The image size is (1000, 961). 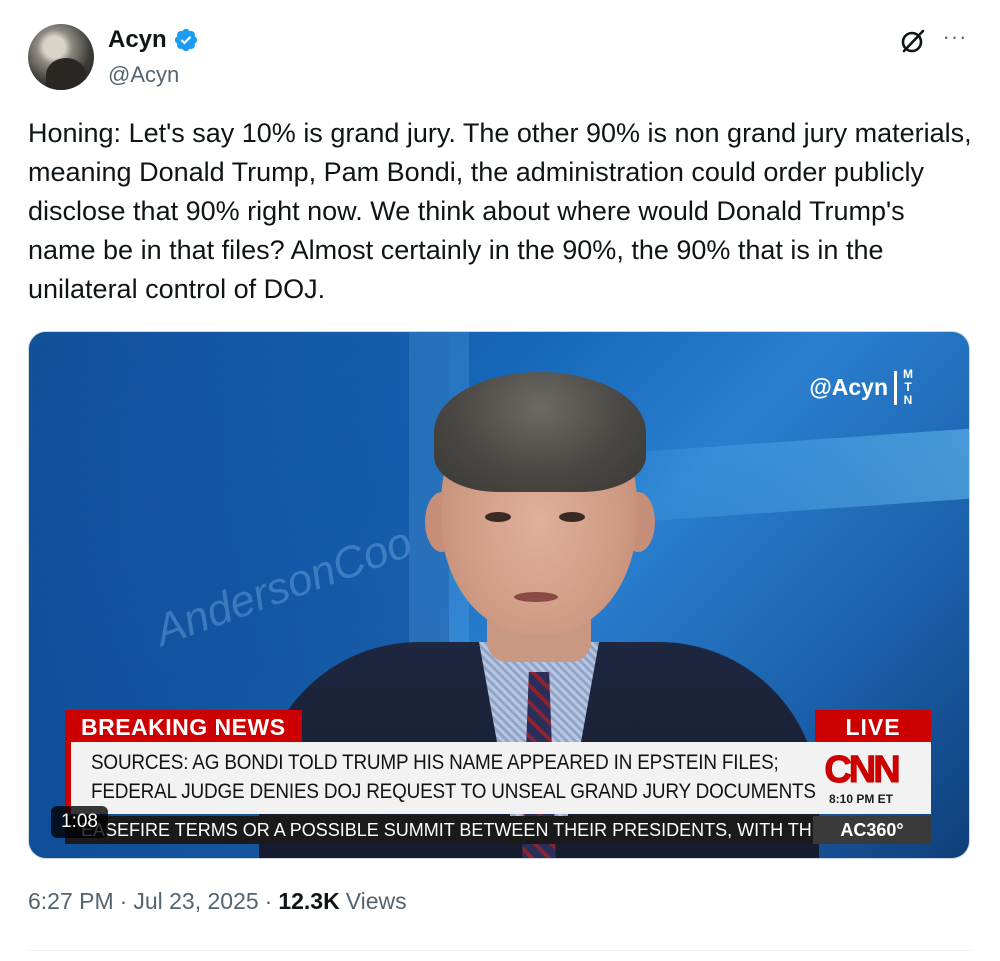 I want to click on breaking-news-banner: BREAKING NEWS, so click(x=183, y=727).